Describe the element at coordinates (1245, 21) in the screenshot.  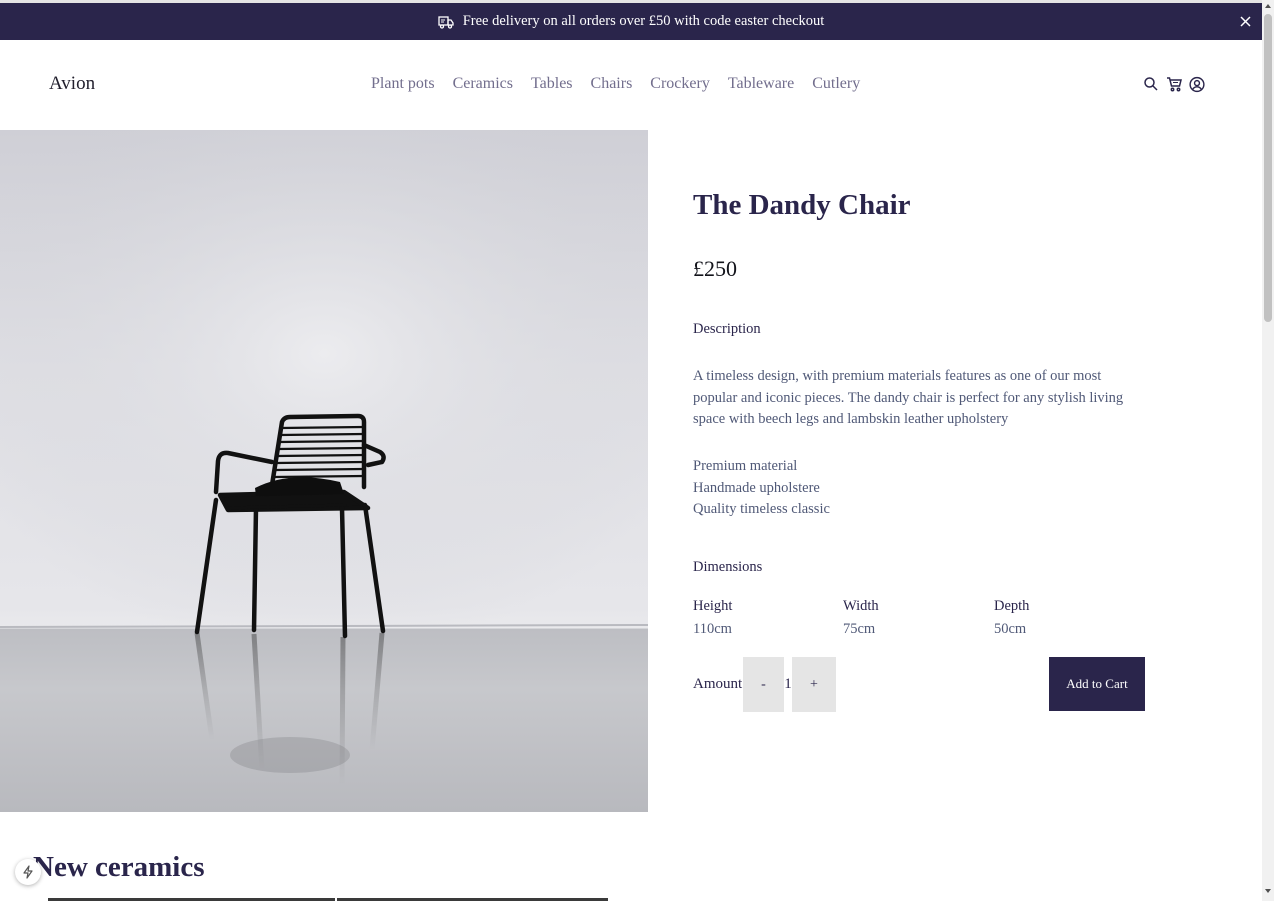
I see `close-icon` at that location.